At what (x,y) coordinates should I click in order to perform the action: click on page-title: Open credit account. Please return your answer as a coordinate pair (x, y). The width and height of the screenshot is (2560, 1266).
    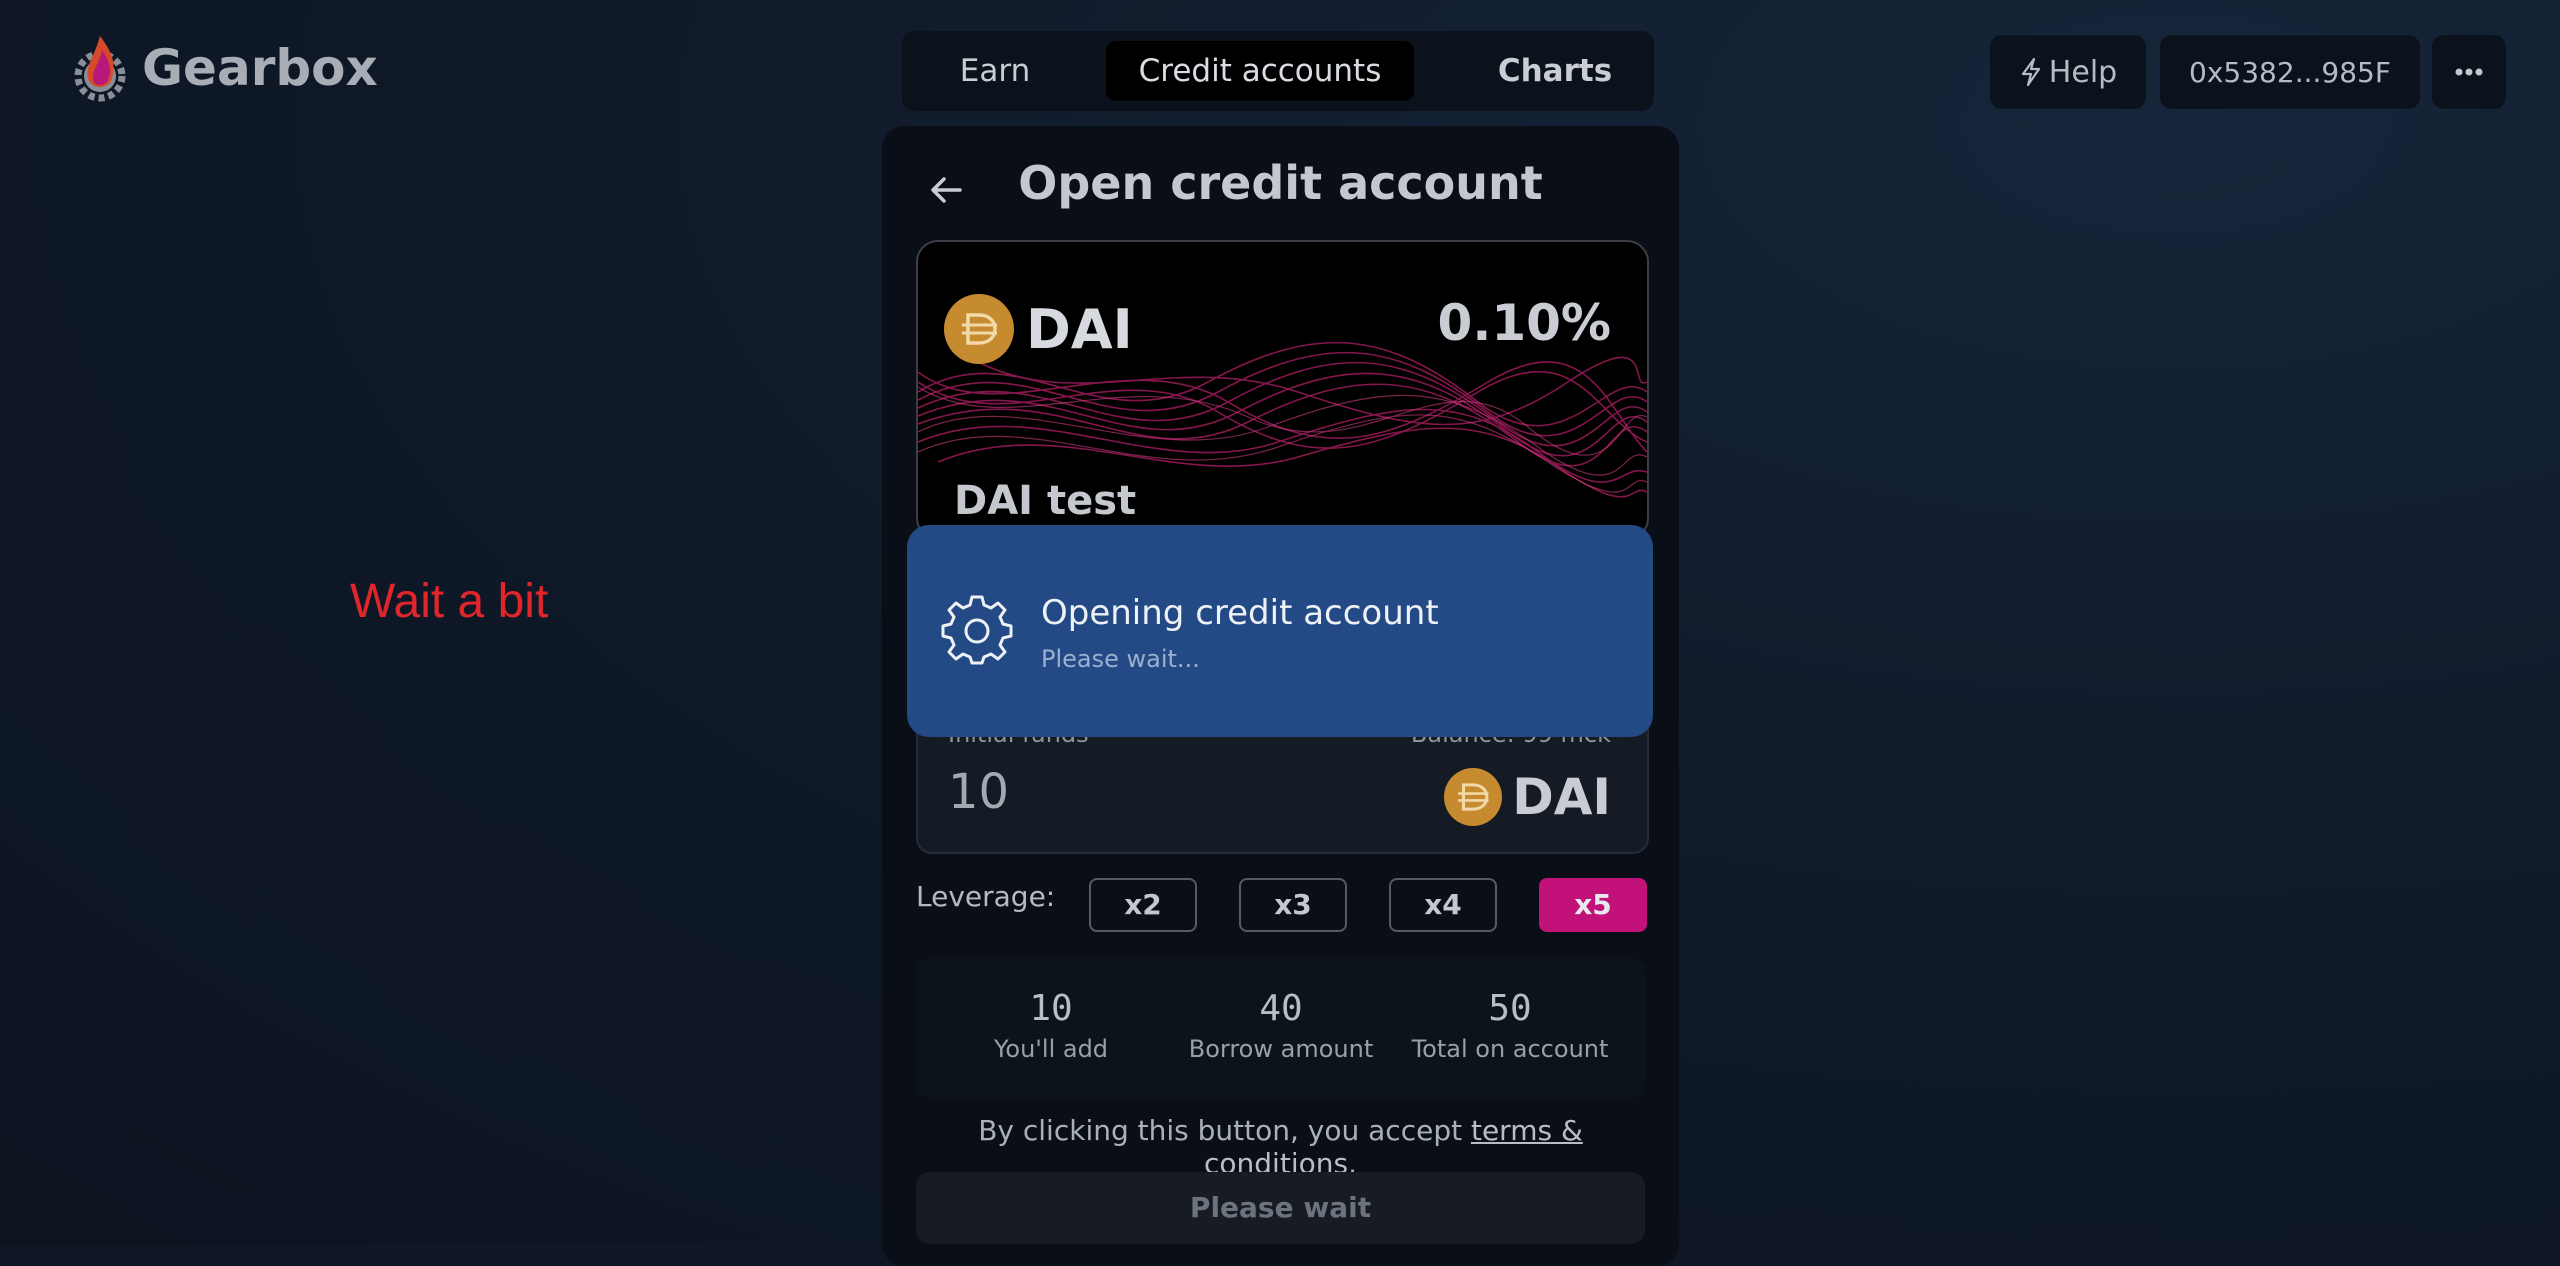
    Looking at the image, I should click on (1280, 183).